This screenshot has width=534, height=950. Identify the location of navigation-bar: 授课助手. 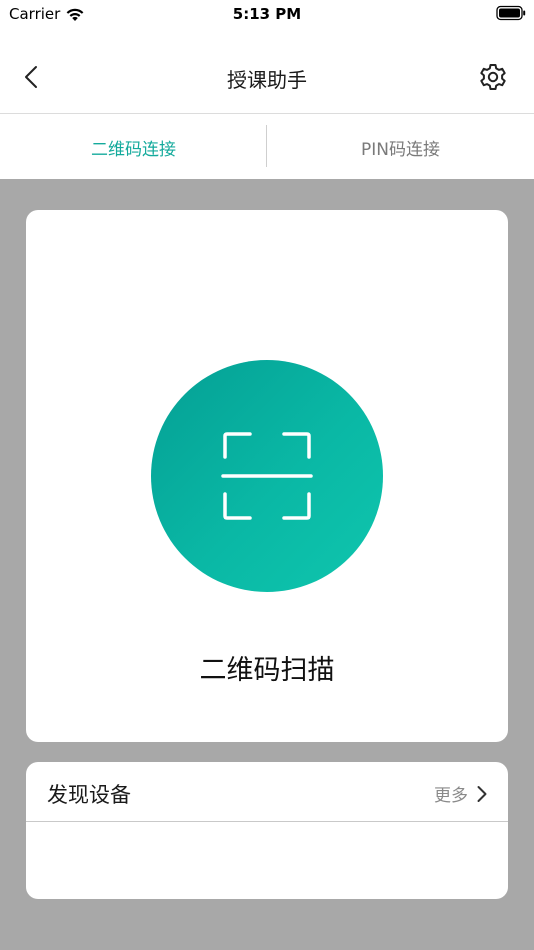
(267, 79).